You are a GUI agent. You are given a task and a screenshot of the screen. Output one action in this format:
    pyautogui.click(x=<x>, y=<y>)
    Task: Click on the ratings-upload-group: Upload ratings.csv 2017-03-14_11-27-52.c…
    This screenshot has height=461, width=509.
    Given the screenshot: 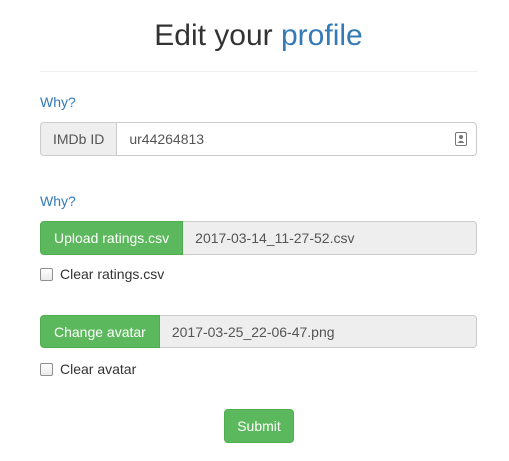 What is the action you would take?
    pyautogui.click(x=258, y=238)
    